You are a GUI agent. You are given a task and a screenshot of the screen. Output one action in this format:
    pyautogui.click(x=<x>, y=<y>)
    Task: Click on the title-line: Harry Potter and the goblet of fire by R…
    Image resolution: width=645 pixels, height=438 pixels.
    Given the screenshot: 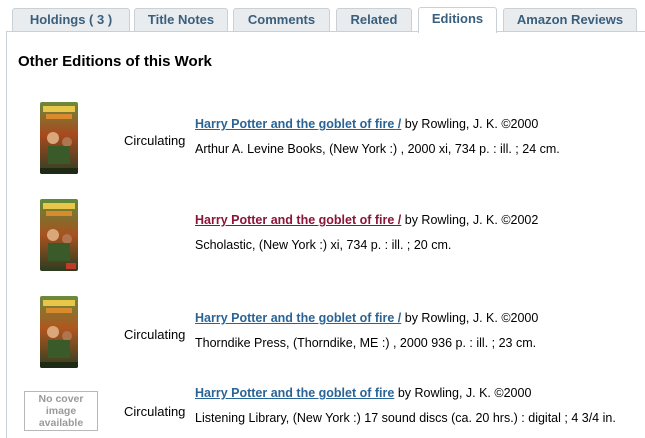 What is the action you would take?
    pyautogui.click(x=363, y=393)
    